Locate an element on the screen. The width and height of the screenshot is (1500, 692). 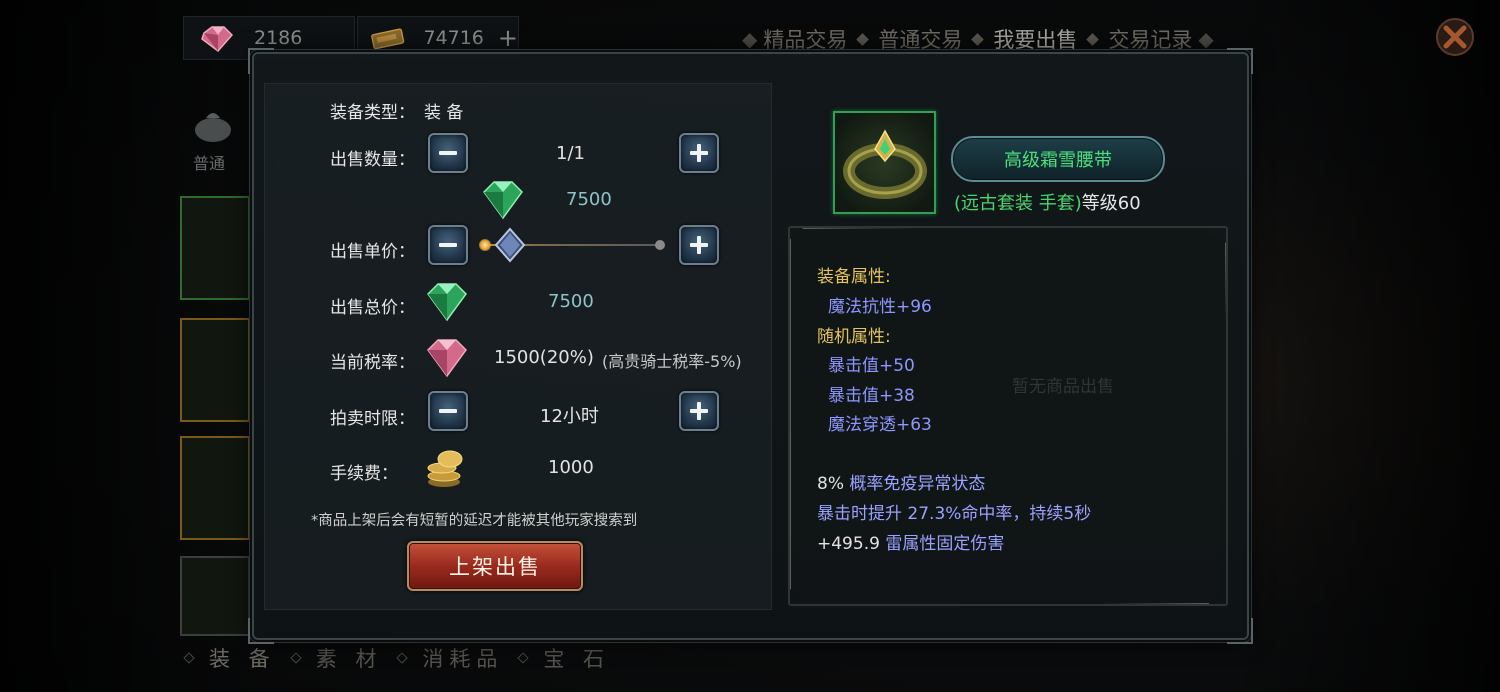
quantity-increase-button is located at coordinates (699, 153).